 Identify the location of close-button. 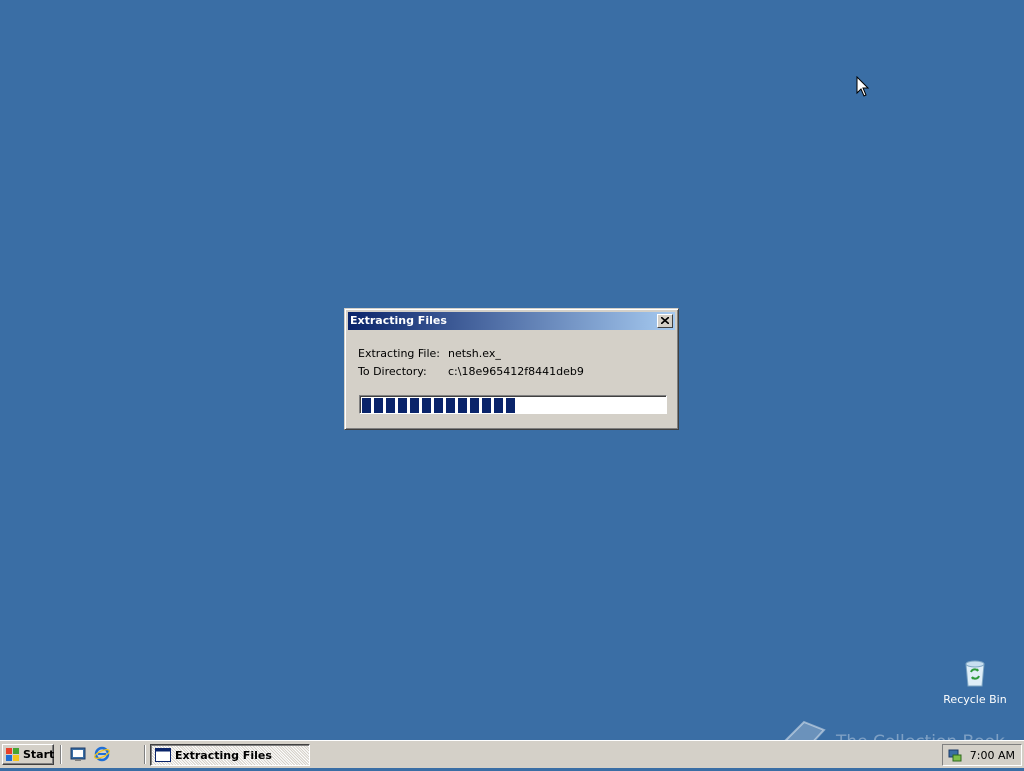
(665, 321).